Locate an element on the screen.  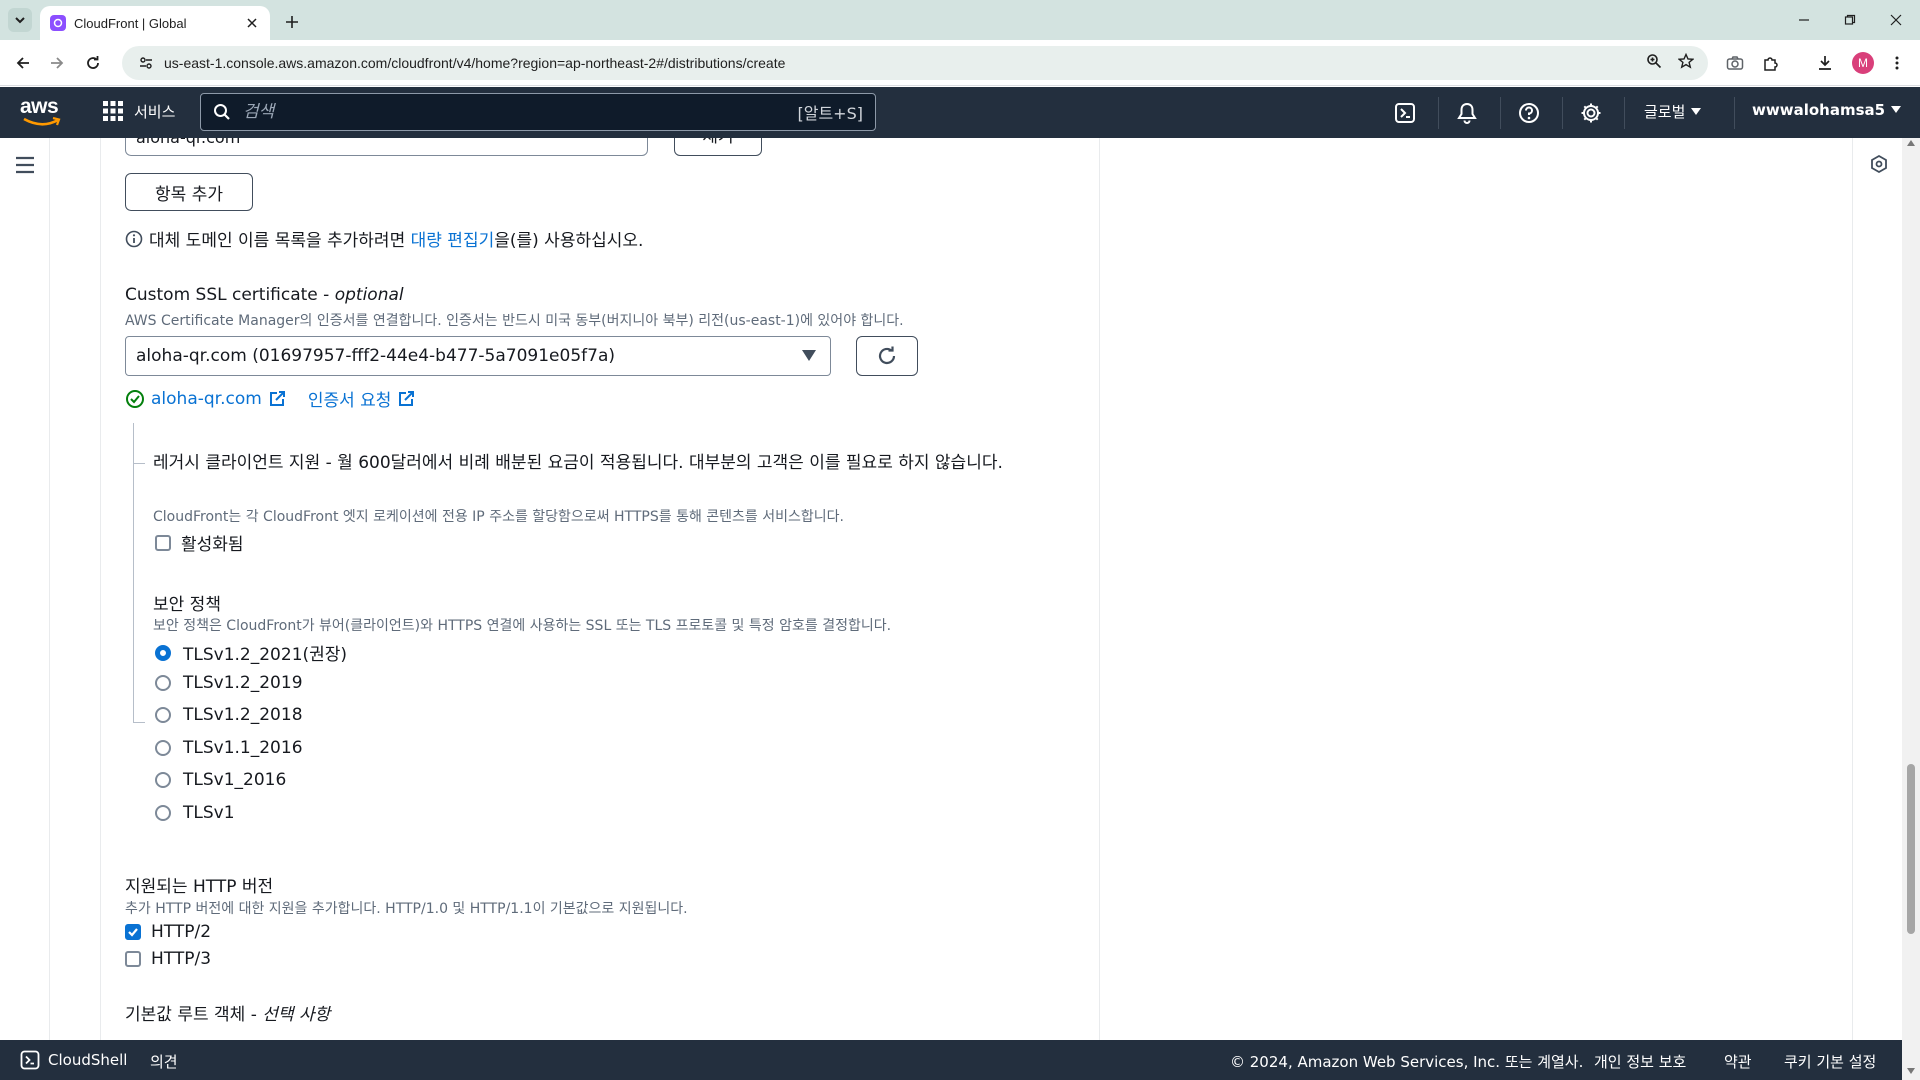
feedback-link: 의견 is located at coordinates (164, 1061).